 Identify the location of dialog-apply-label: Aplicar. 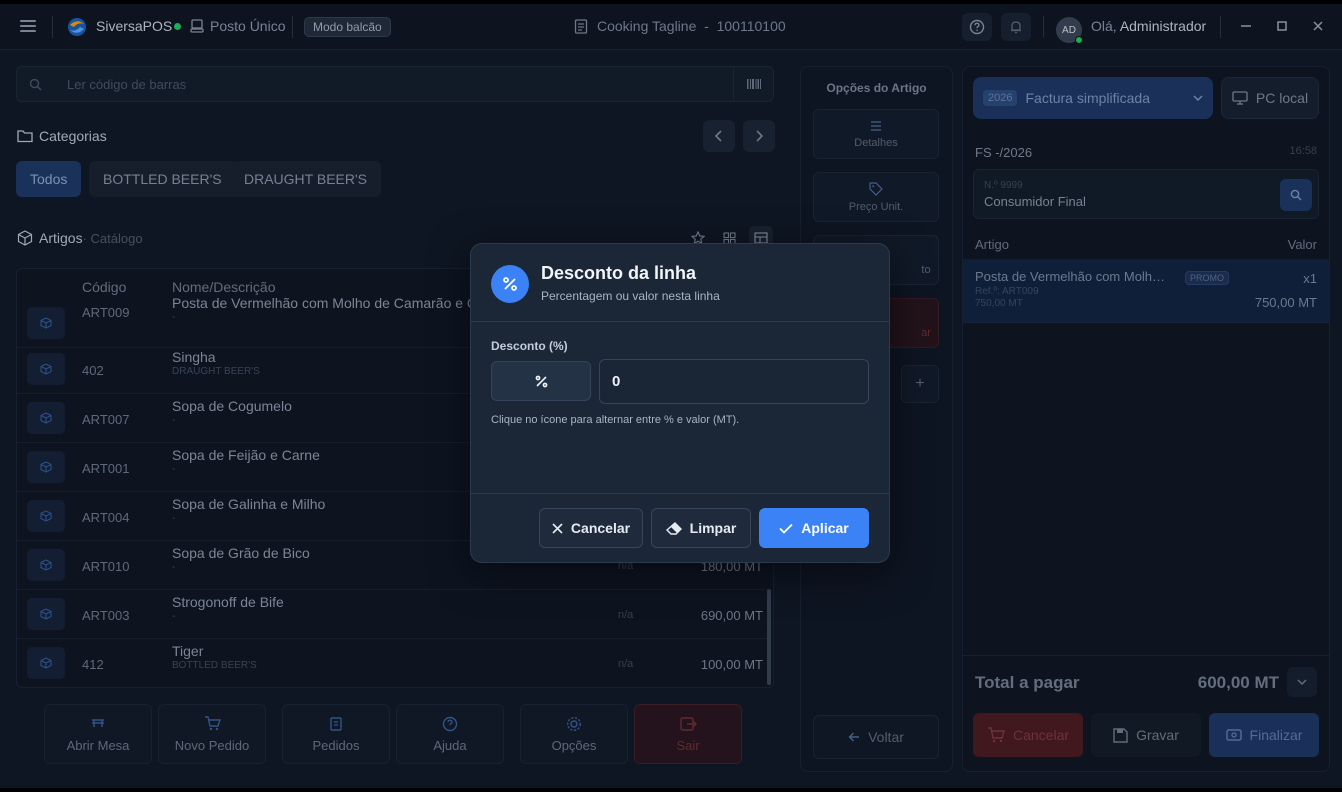
(825, 528).